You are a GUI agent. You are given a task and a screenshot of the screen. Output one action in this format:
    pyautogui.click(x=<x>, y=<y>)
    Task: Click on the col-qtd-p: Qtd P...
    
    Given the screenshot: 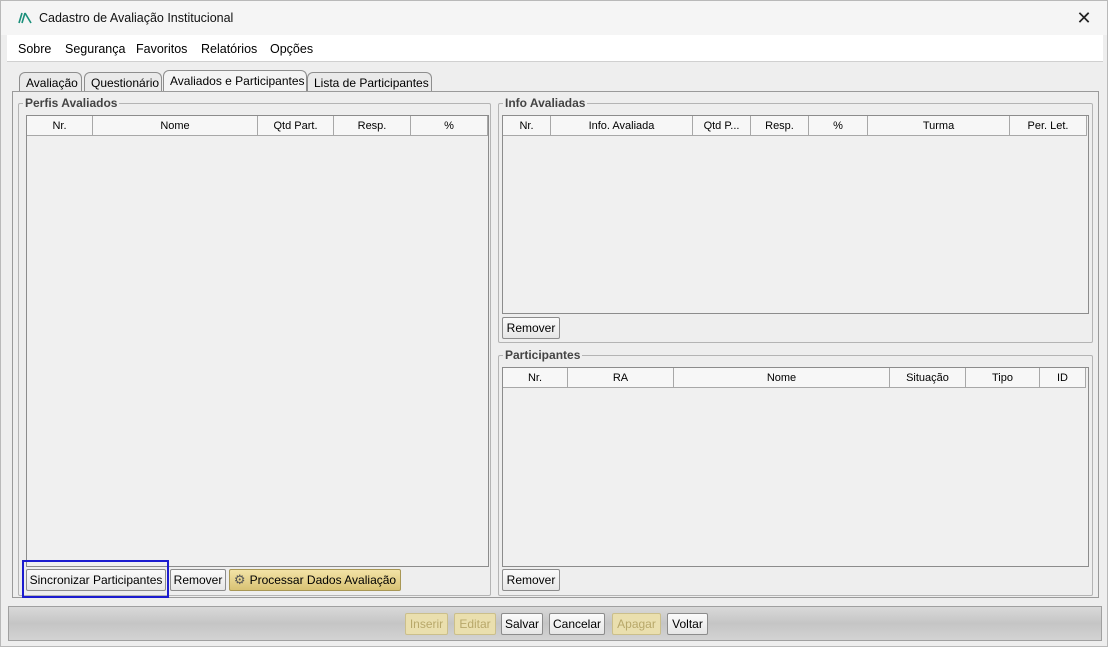 What is the action you would take?
    pyautogui.click(x=722, y=126)
    